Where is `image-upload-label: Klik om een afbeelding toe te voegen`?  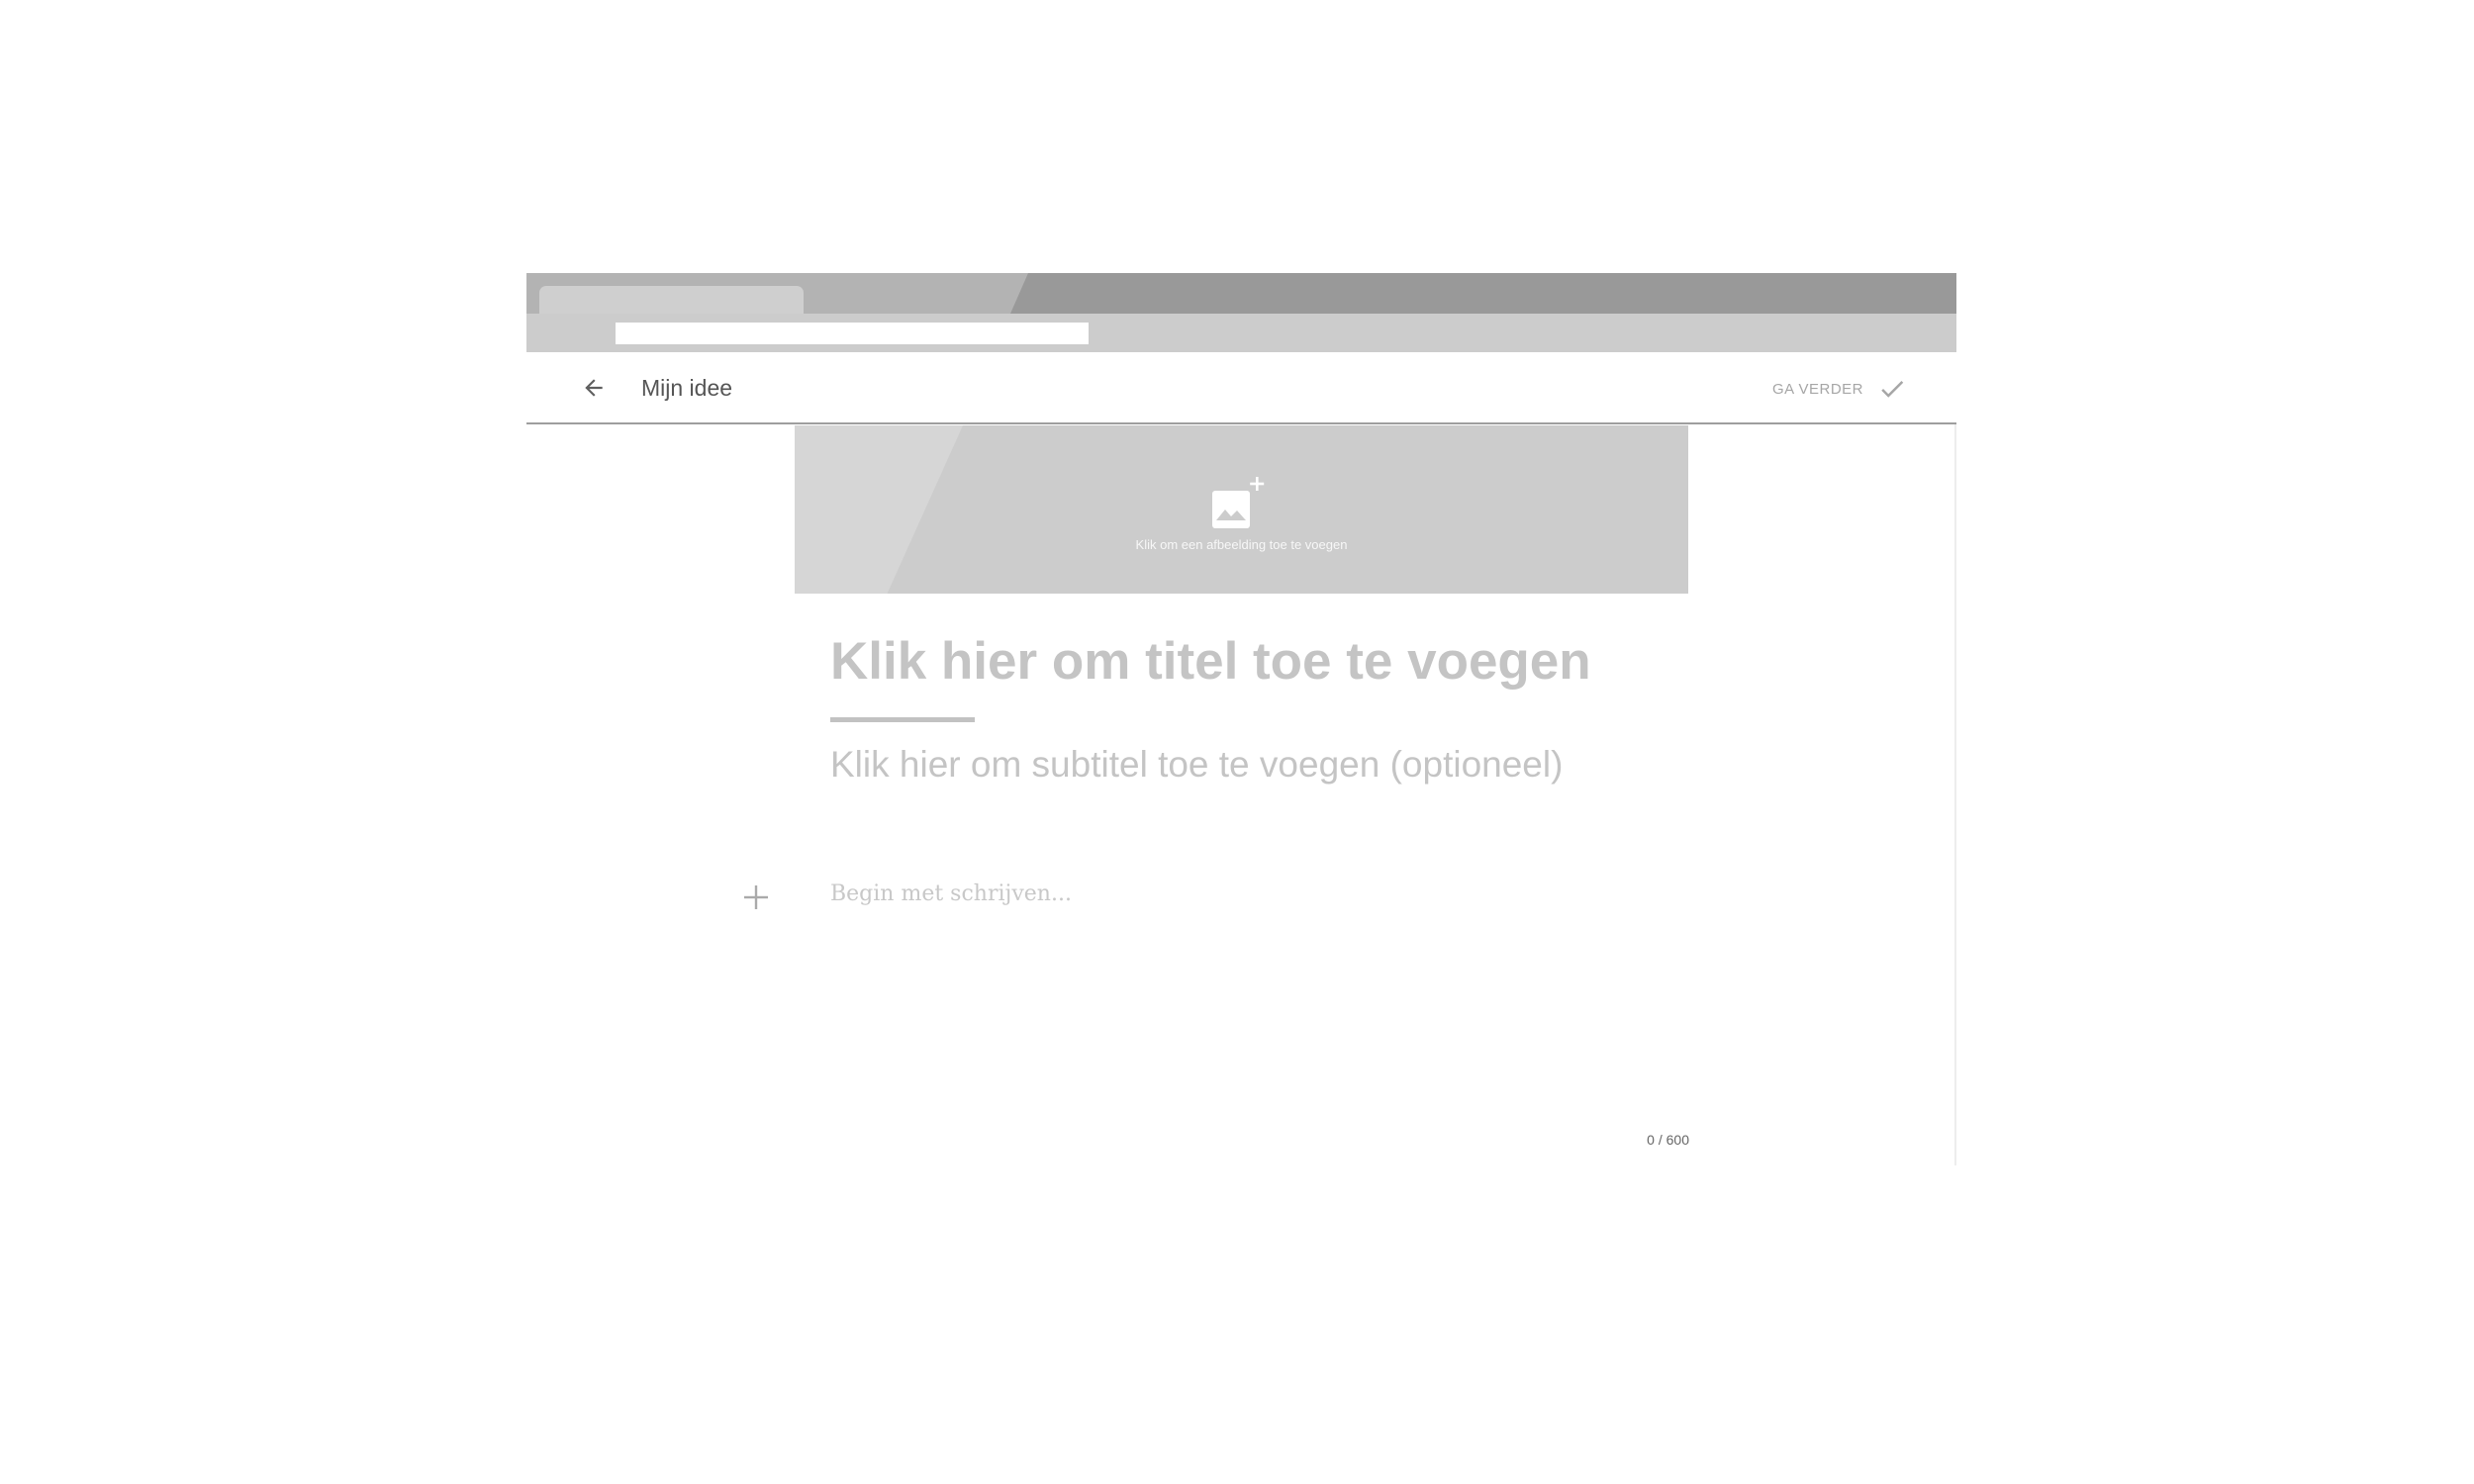
image-upload-label: Klik om een afbeelding toe te voegen is located at coordinates (1241, 544).